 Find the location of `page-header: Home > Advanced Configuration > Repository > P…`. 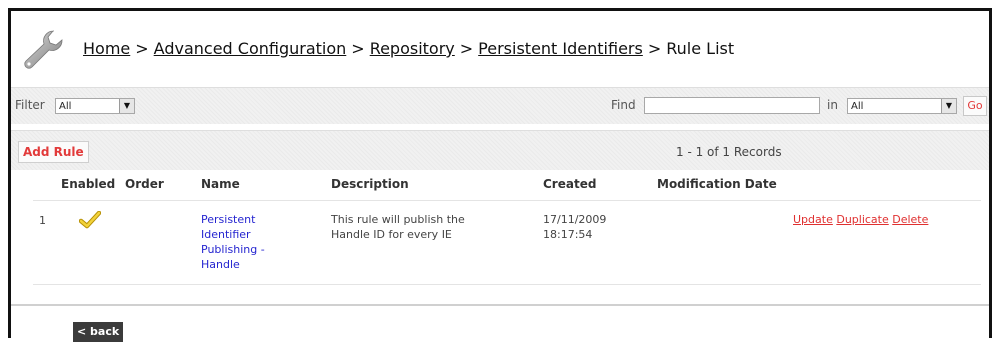

page-header: Home > Advanced Configuration > Repository > P… is located at coordinates (501, 49).